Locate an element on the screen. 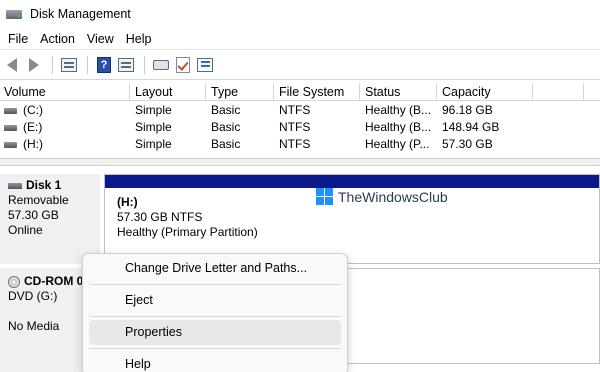  disk-1-state: Online is located at coordinates (25, 230).